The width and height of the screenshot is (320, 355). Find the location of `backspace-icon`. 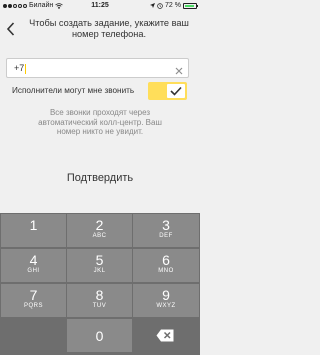

backspace-icon is located at coordinates (165, 335).